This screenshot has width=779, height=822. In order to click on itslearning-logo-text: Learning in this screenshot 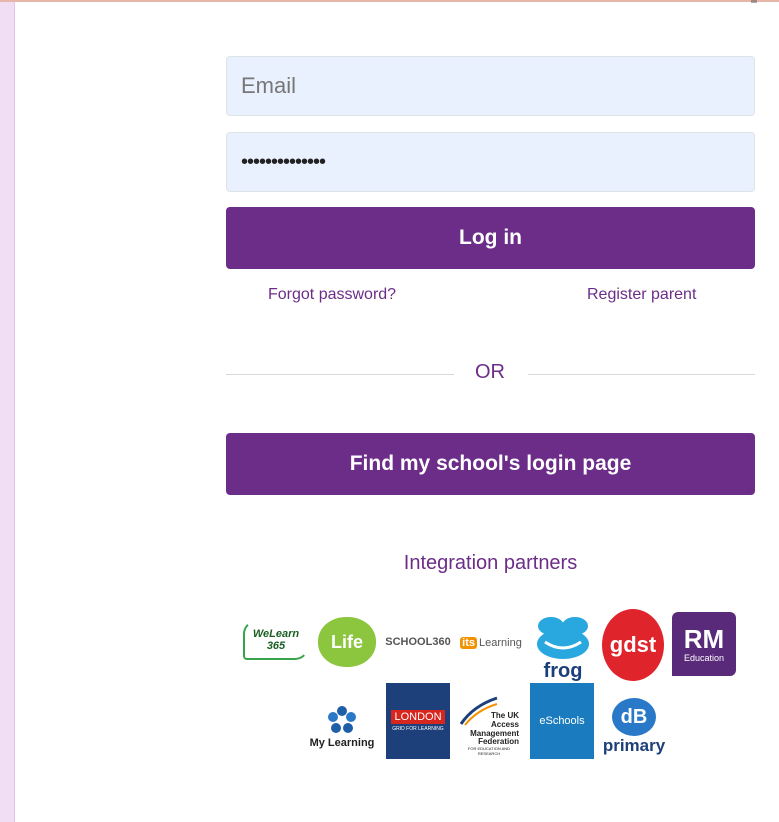, I will do `click(500, 643)`.